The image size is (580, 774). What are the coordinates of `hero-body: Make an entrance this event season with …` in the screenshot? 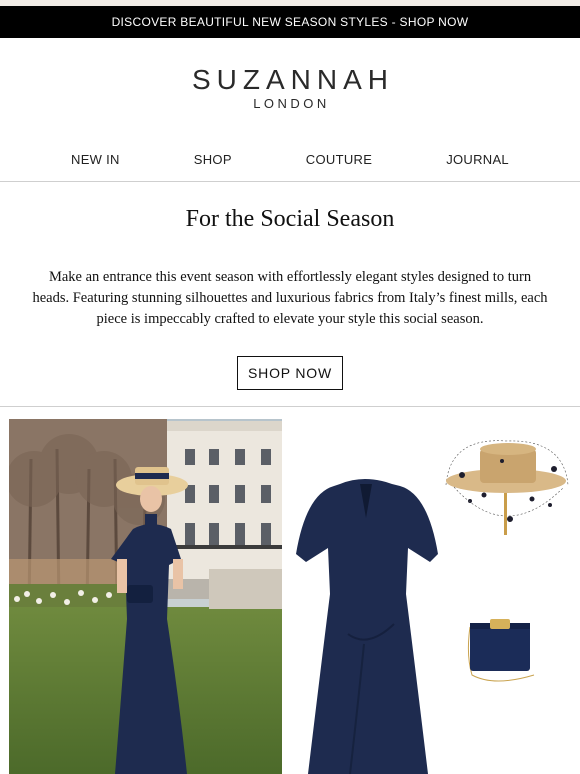 It's located at (290, 298).